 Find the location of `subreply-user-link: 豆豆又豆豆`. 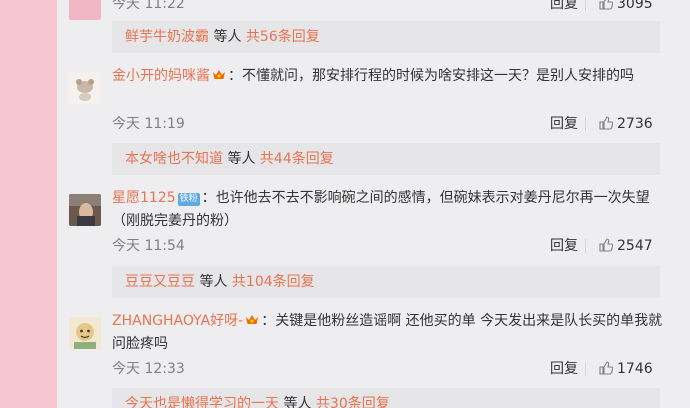

subreply-user-link: 豆豆又豆豆 is located at coordinates (160, 282).